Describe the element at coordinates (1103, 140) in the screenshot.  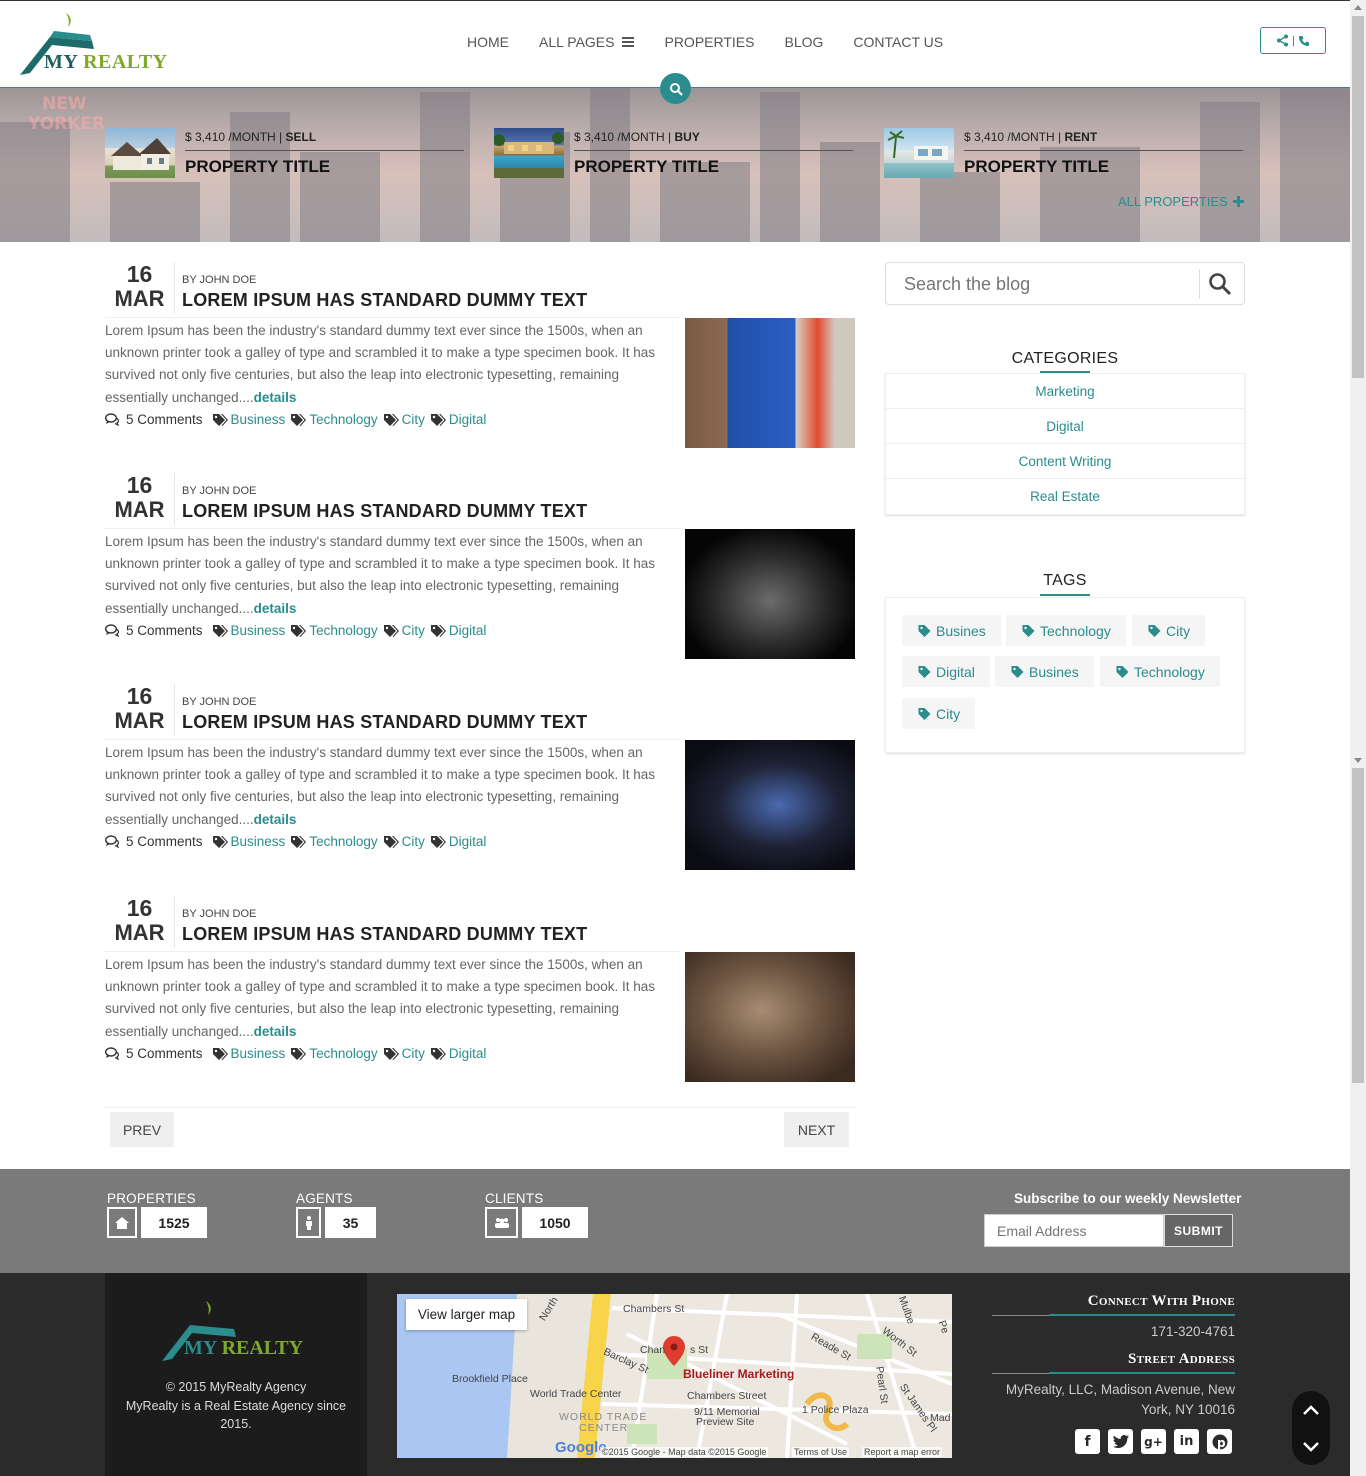
I see `property-price: $ 3,410 /MONTH | RENT` at that location.